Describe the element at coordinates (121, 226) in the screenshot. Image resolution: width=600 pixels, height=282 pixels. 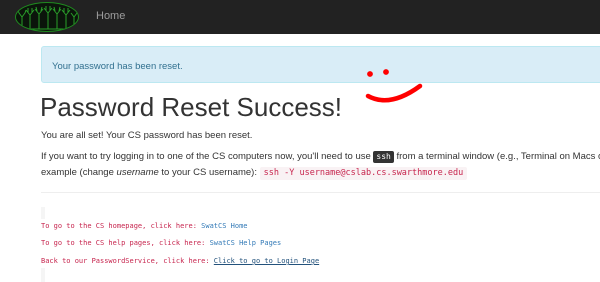
I see `link-prefix: To go to the CS homepage, click here:` at that location.